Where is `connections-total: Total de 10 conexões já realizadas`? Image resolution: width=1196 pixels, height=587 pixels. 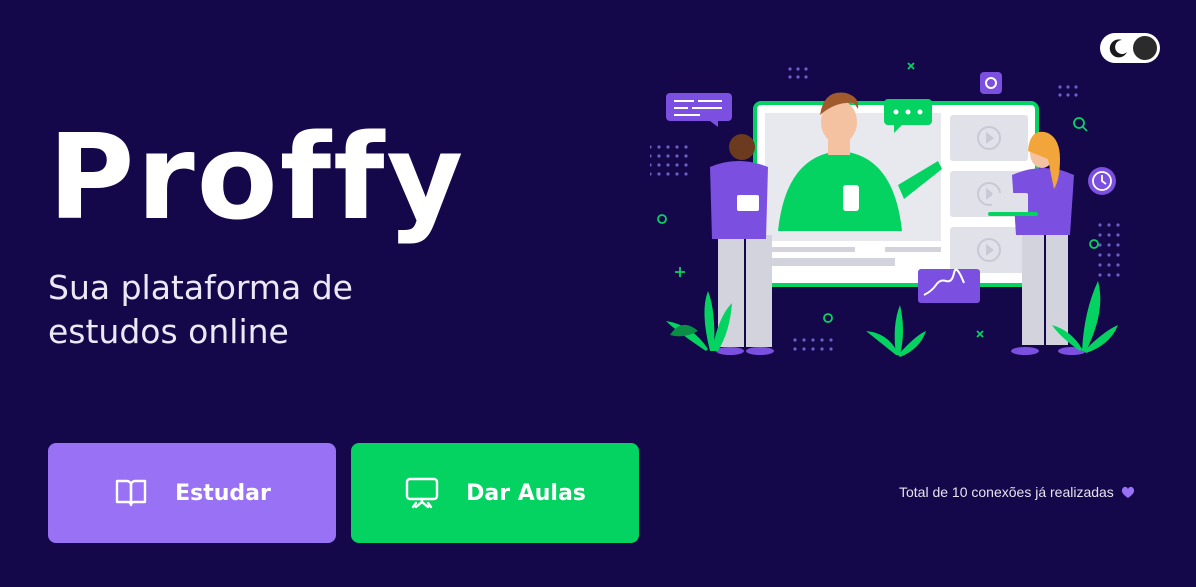
connections-total: Total de 10 conexões já realizadas is located at coordinates (1017, 492).